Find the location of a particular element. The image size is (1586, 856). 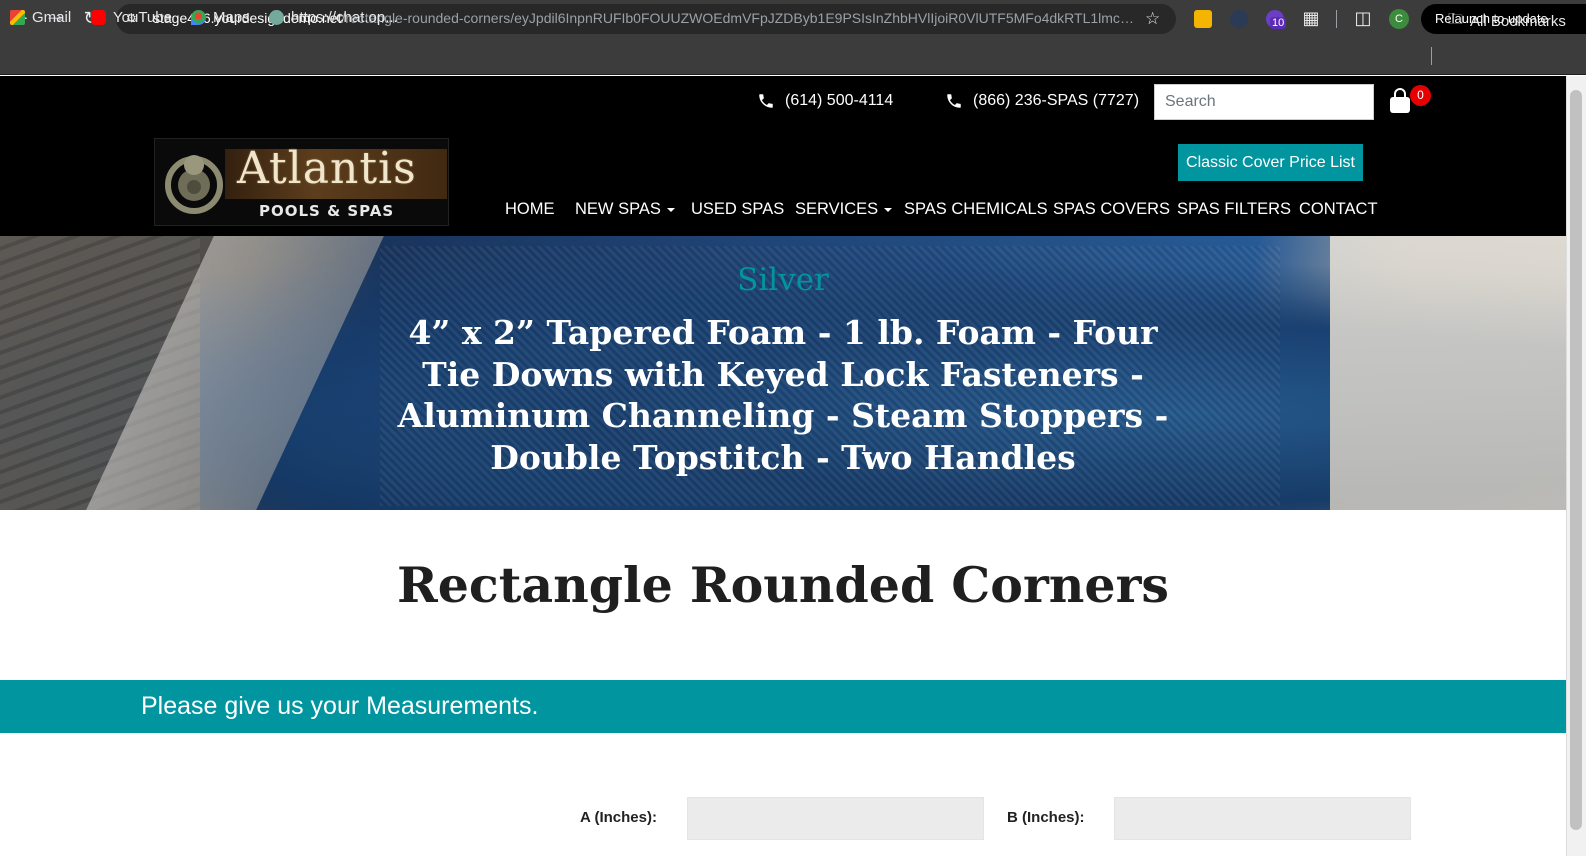

price-list-button: Classic Cover Price List is located at coordinates (1270, 162).